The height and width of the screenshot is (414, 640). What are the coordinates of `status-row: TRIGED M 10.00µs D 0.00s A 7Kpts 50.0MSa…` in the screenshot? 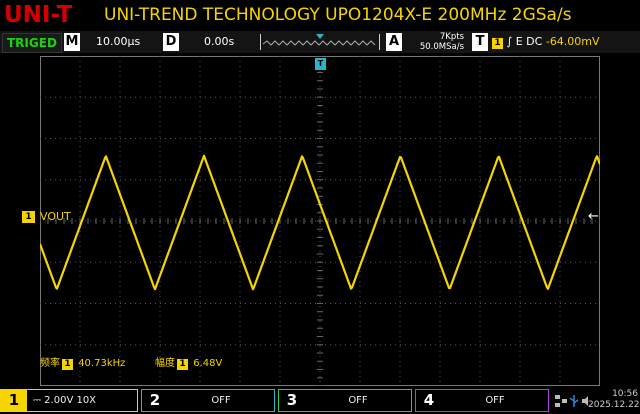 It's located at (320, 42).